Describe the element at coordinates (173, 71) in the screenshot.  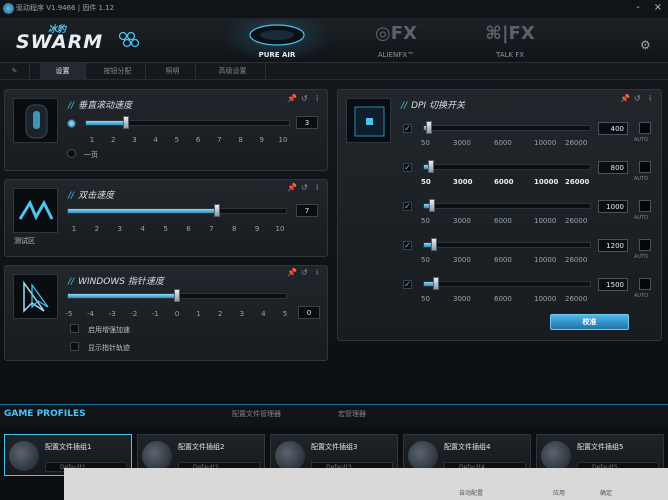
I see `tab-lighting: 照明` at that location.